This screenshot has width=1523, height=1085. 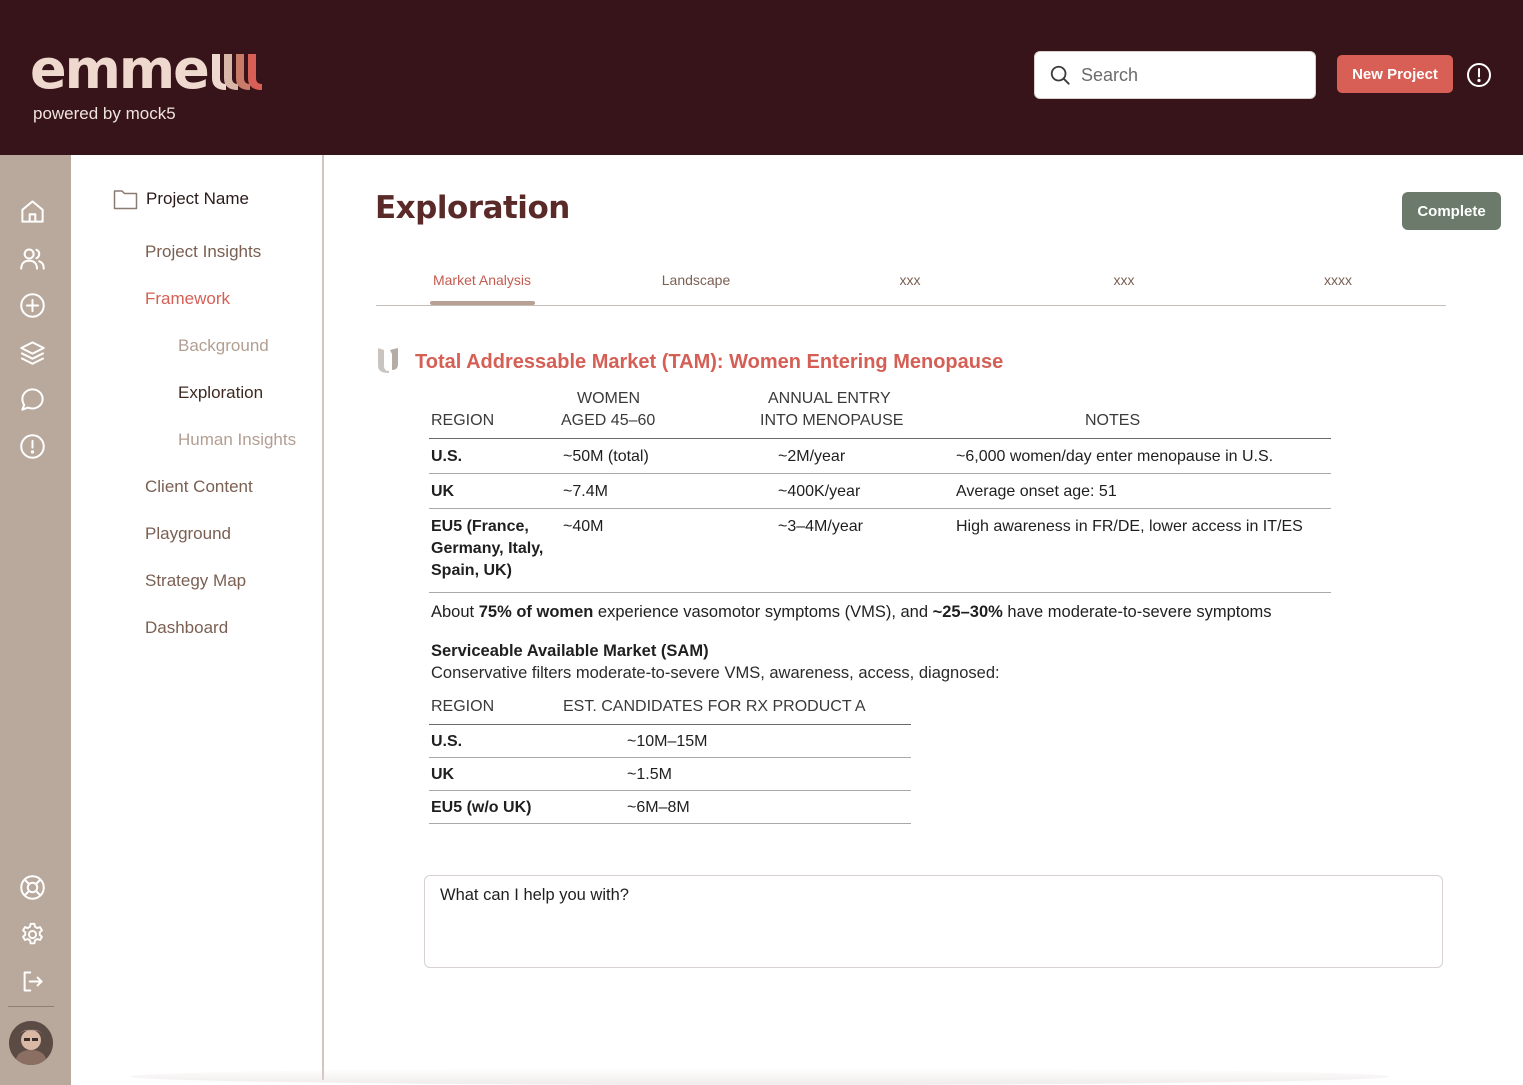 I want to click on logo-wordmark: emme, so click(x=120, y=69).